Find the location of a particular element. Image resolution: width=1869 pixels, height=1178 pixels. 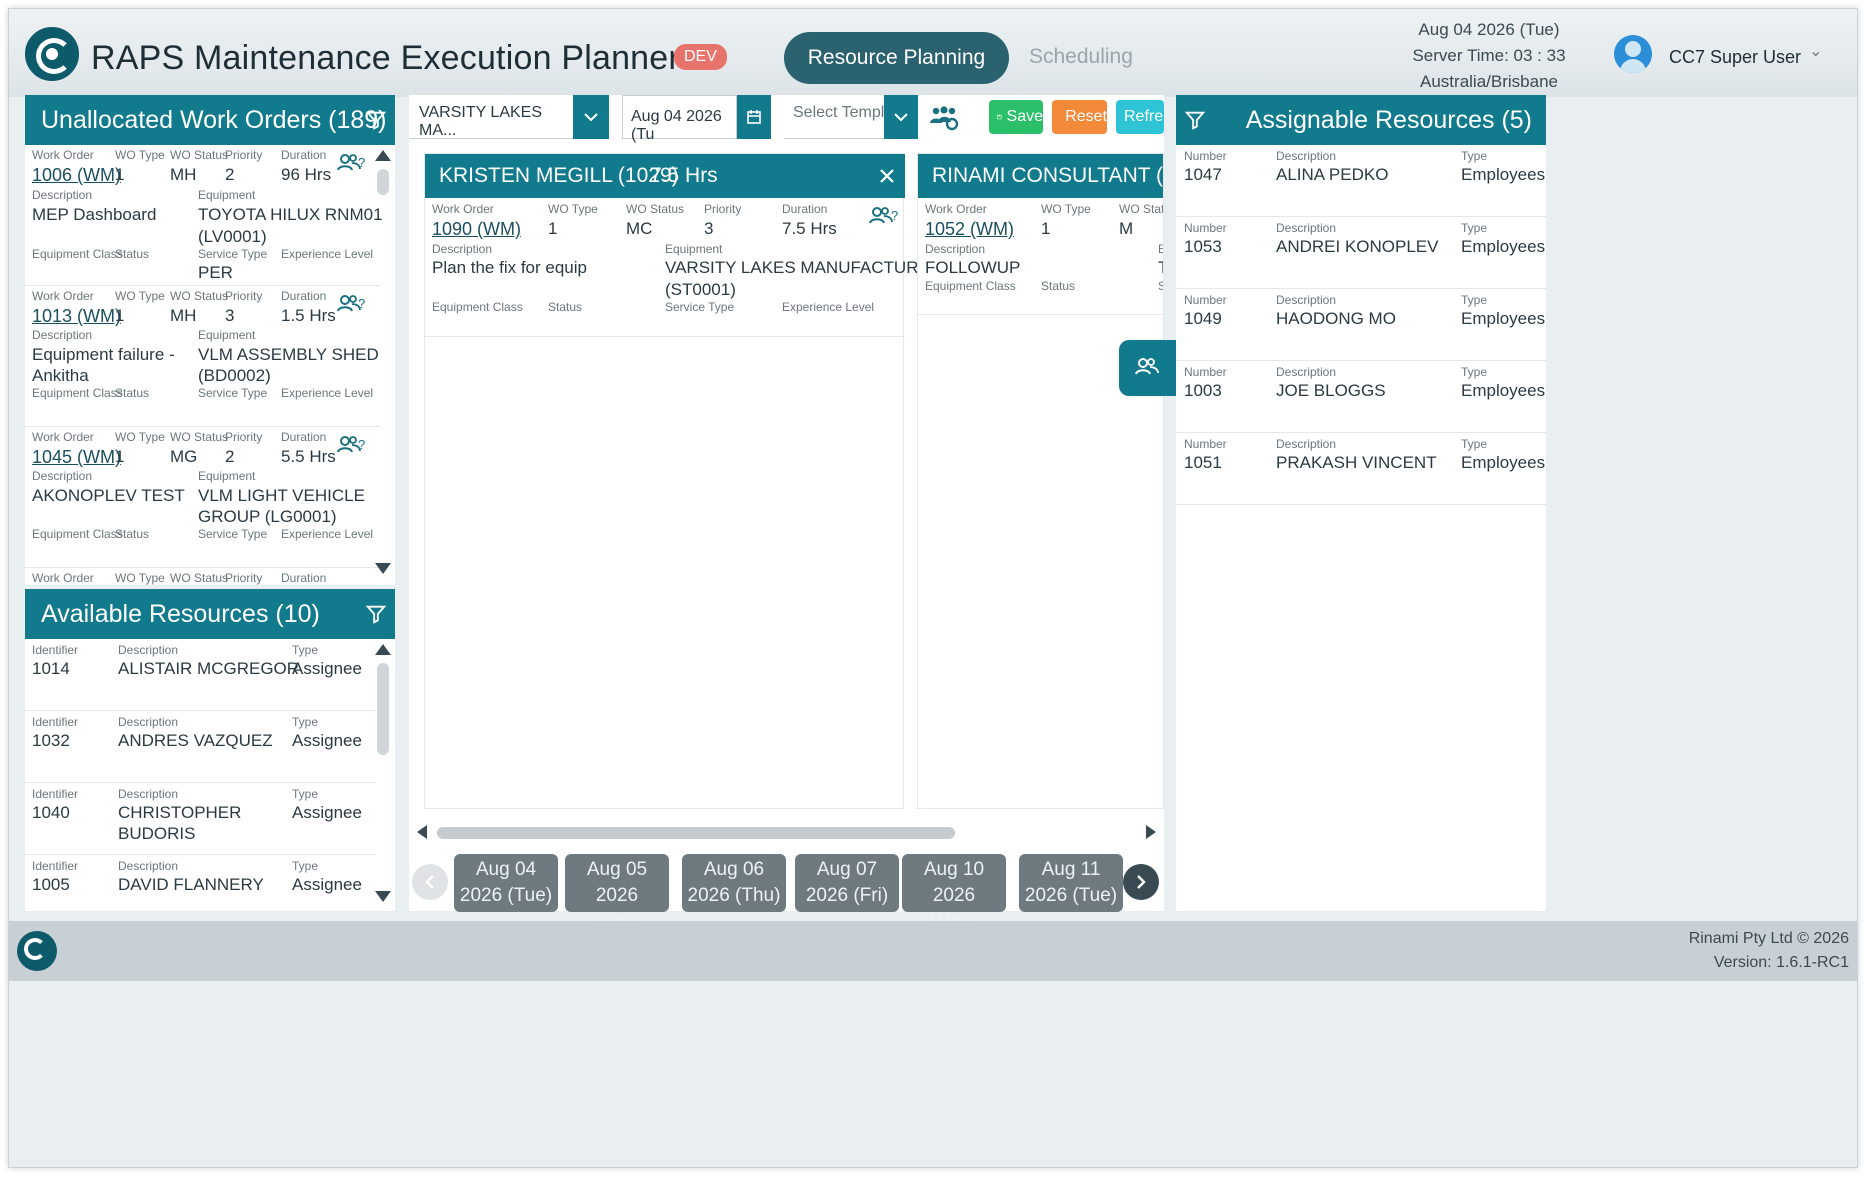

card-title: KRISTEN MEGILL (1029) is located at coordinates (559, 175).